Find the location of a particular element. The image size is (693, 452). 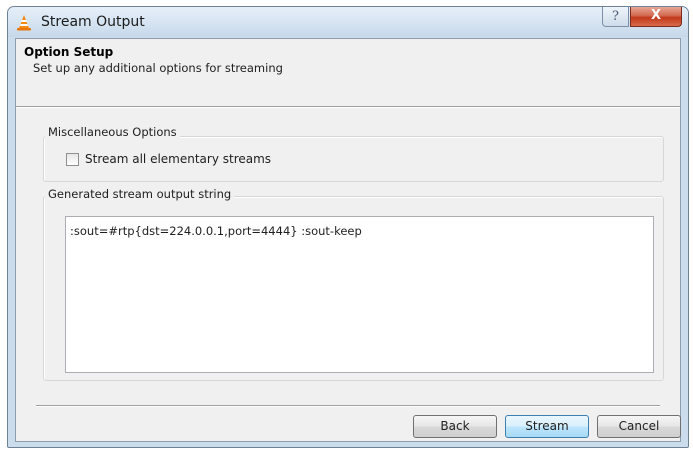

page-title: Option Setup is located at coordinates (69, 52).